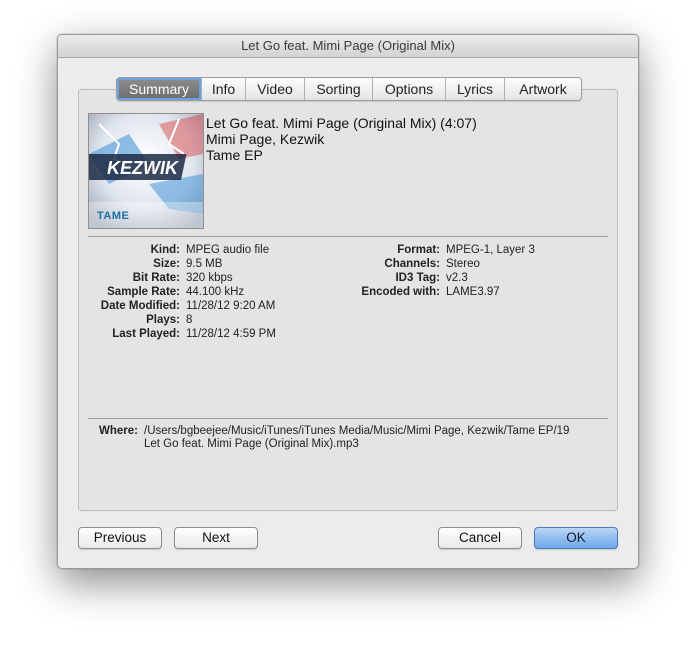  Describe the element at coordinates (231, 306) in the screenshot. I see `prop-value: 11/28/12 9:20 AM` at that location.